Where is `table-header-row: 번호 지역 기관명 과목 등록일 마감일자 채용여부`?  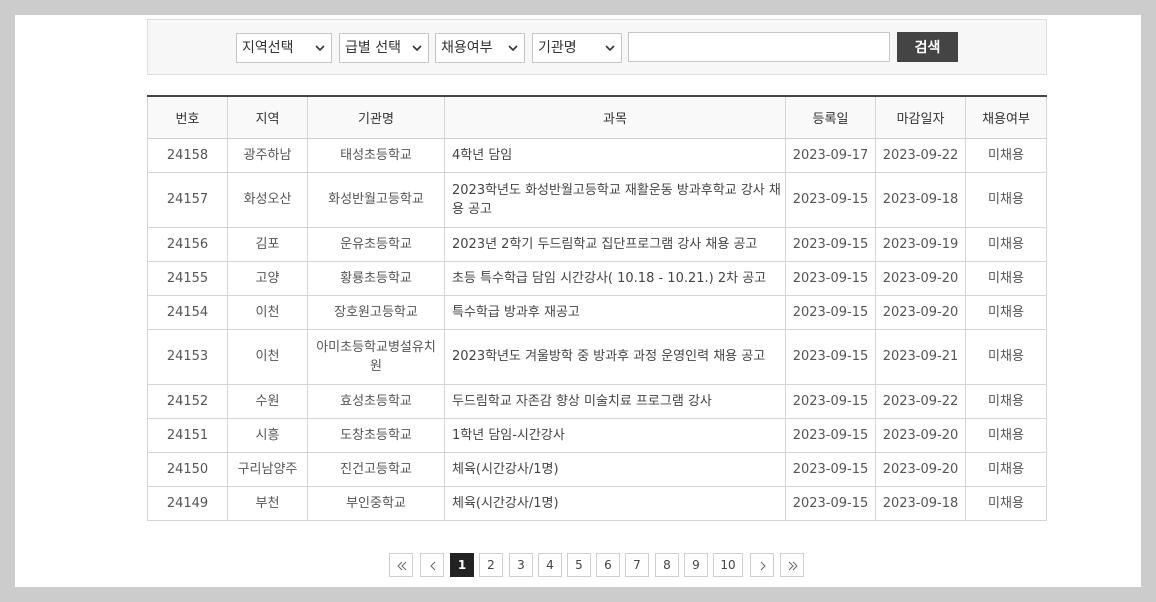 table-header-row: 번호 지역 기관명 과목 등록일 마감일자 채용여부 is located at coordinates (597, 117).